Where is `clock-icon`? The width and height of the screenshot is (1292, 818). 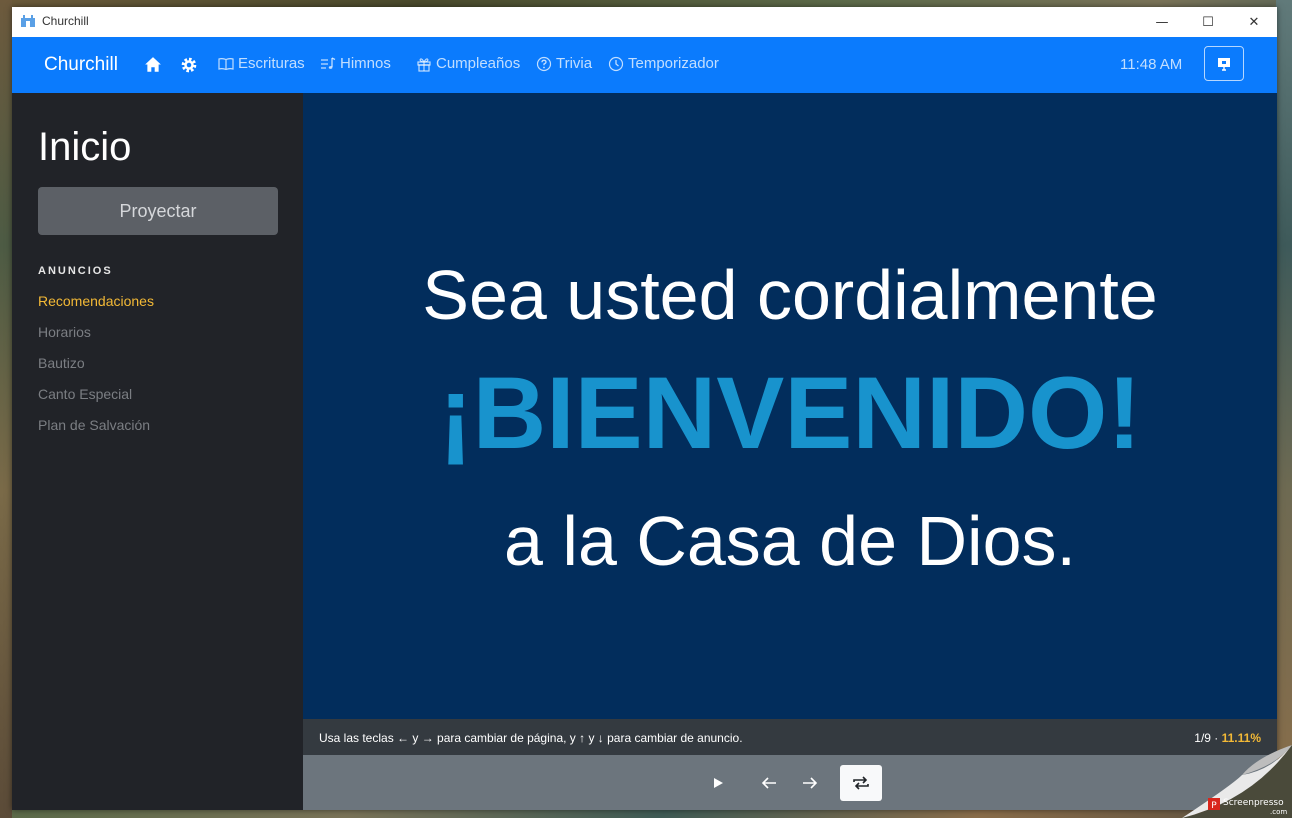
clock-icon is located at coordinates (616, 63).